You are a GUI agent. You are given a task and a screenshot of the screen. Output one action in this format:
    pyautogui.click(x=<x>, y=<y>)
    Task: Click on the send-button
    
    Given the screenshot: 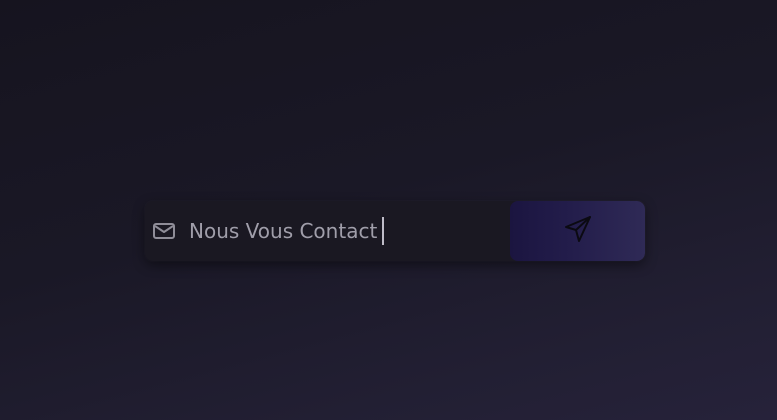 What is the action you would take?
    pyautogui.click(x=577, y=231)
    